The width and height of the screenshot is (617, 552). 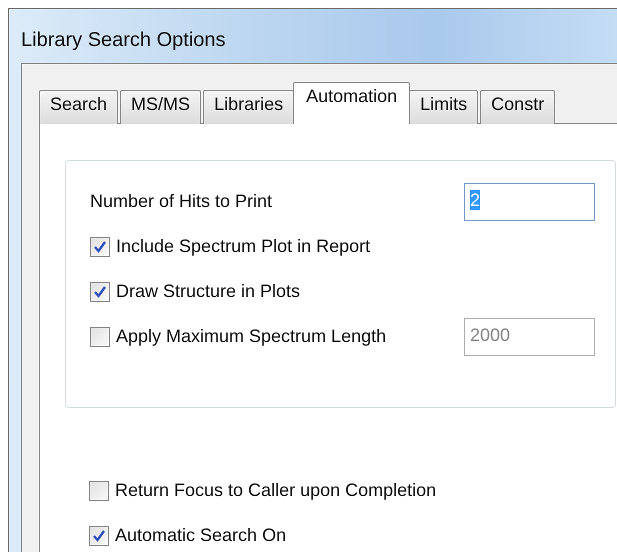 What do you see at coordinates (208, 291) in the screenshot?
I see `checkbox-label: Draw Structure in Plots` at bounding box center [208, 291].